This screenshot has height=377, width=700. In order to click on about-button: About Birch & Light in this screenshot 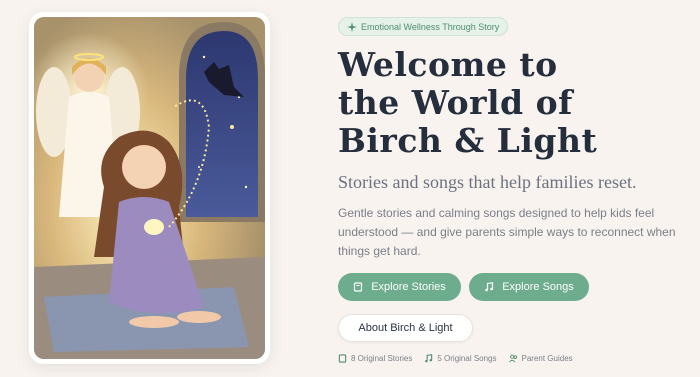, I will do `click(405, 327)`.